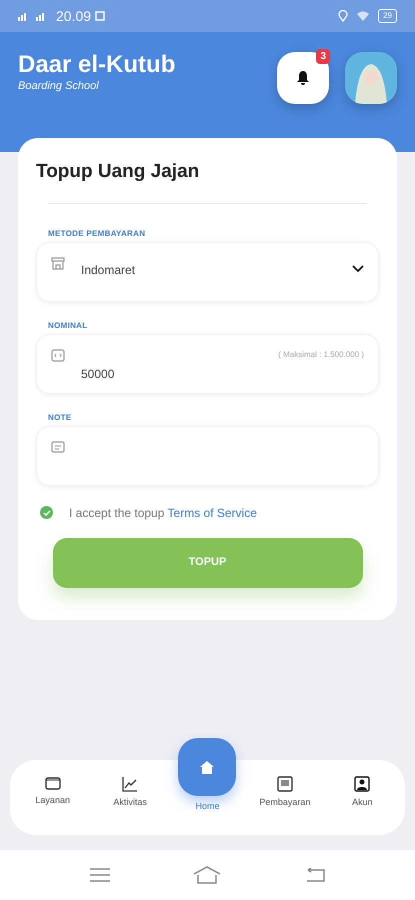  I want to click on nominal-field: 50000 ( Maksimal : 1.500.000 ), so click(207, 364).